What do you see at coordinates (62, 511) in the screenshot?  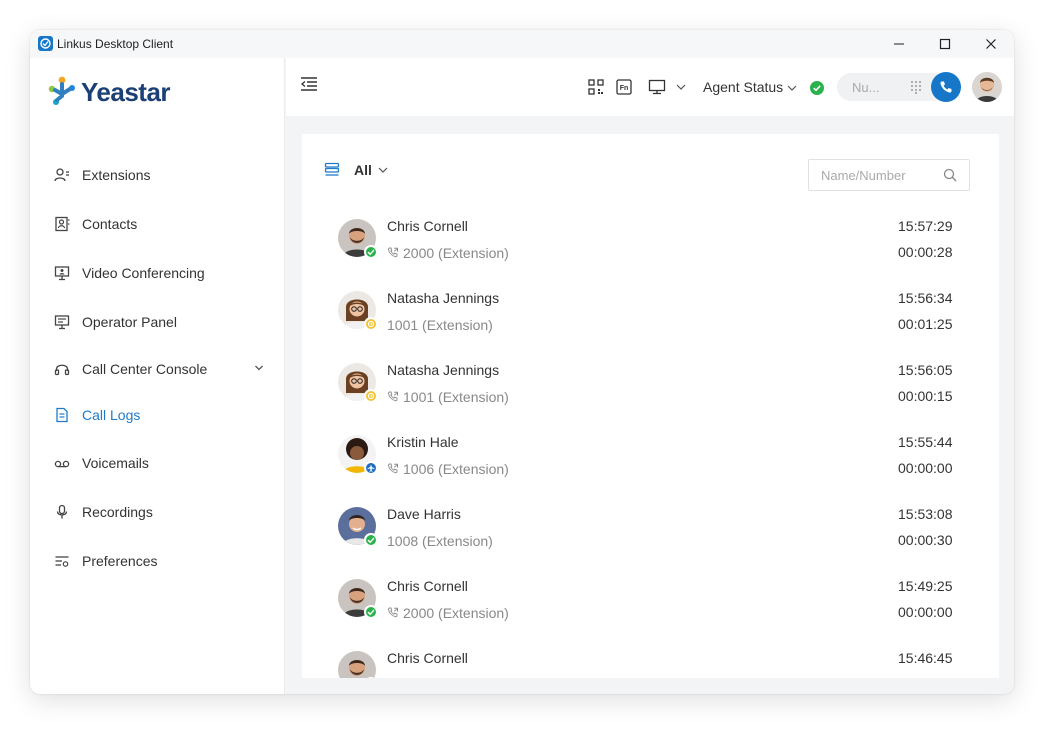 I see `microphone-icon` at bounding box center [62, 511].